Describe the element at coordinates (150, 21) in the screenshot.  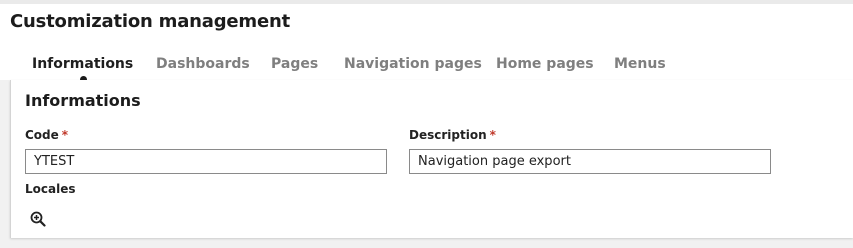
I see `page-title: Customization management` at that location.